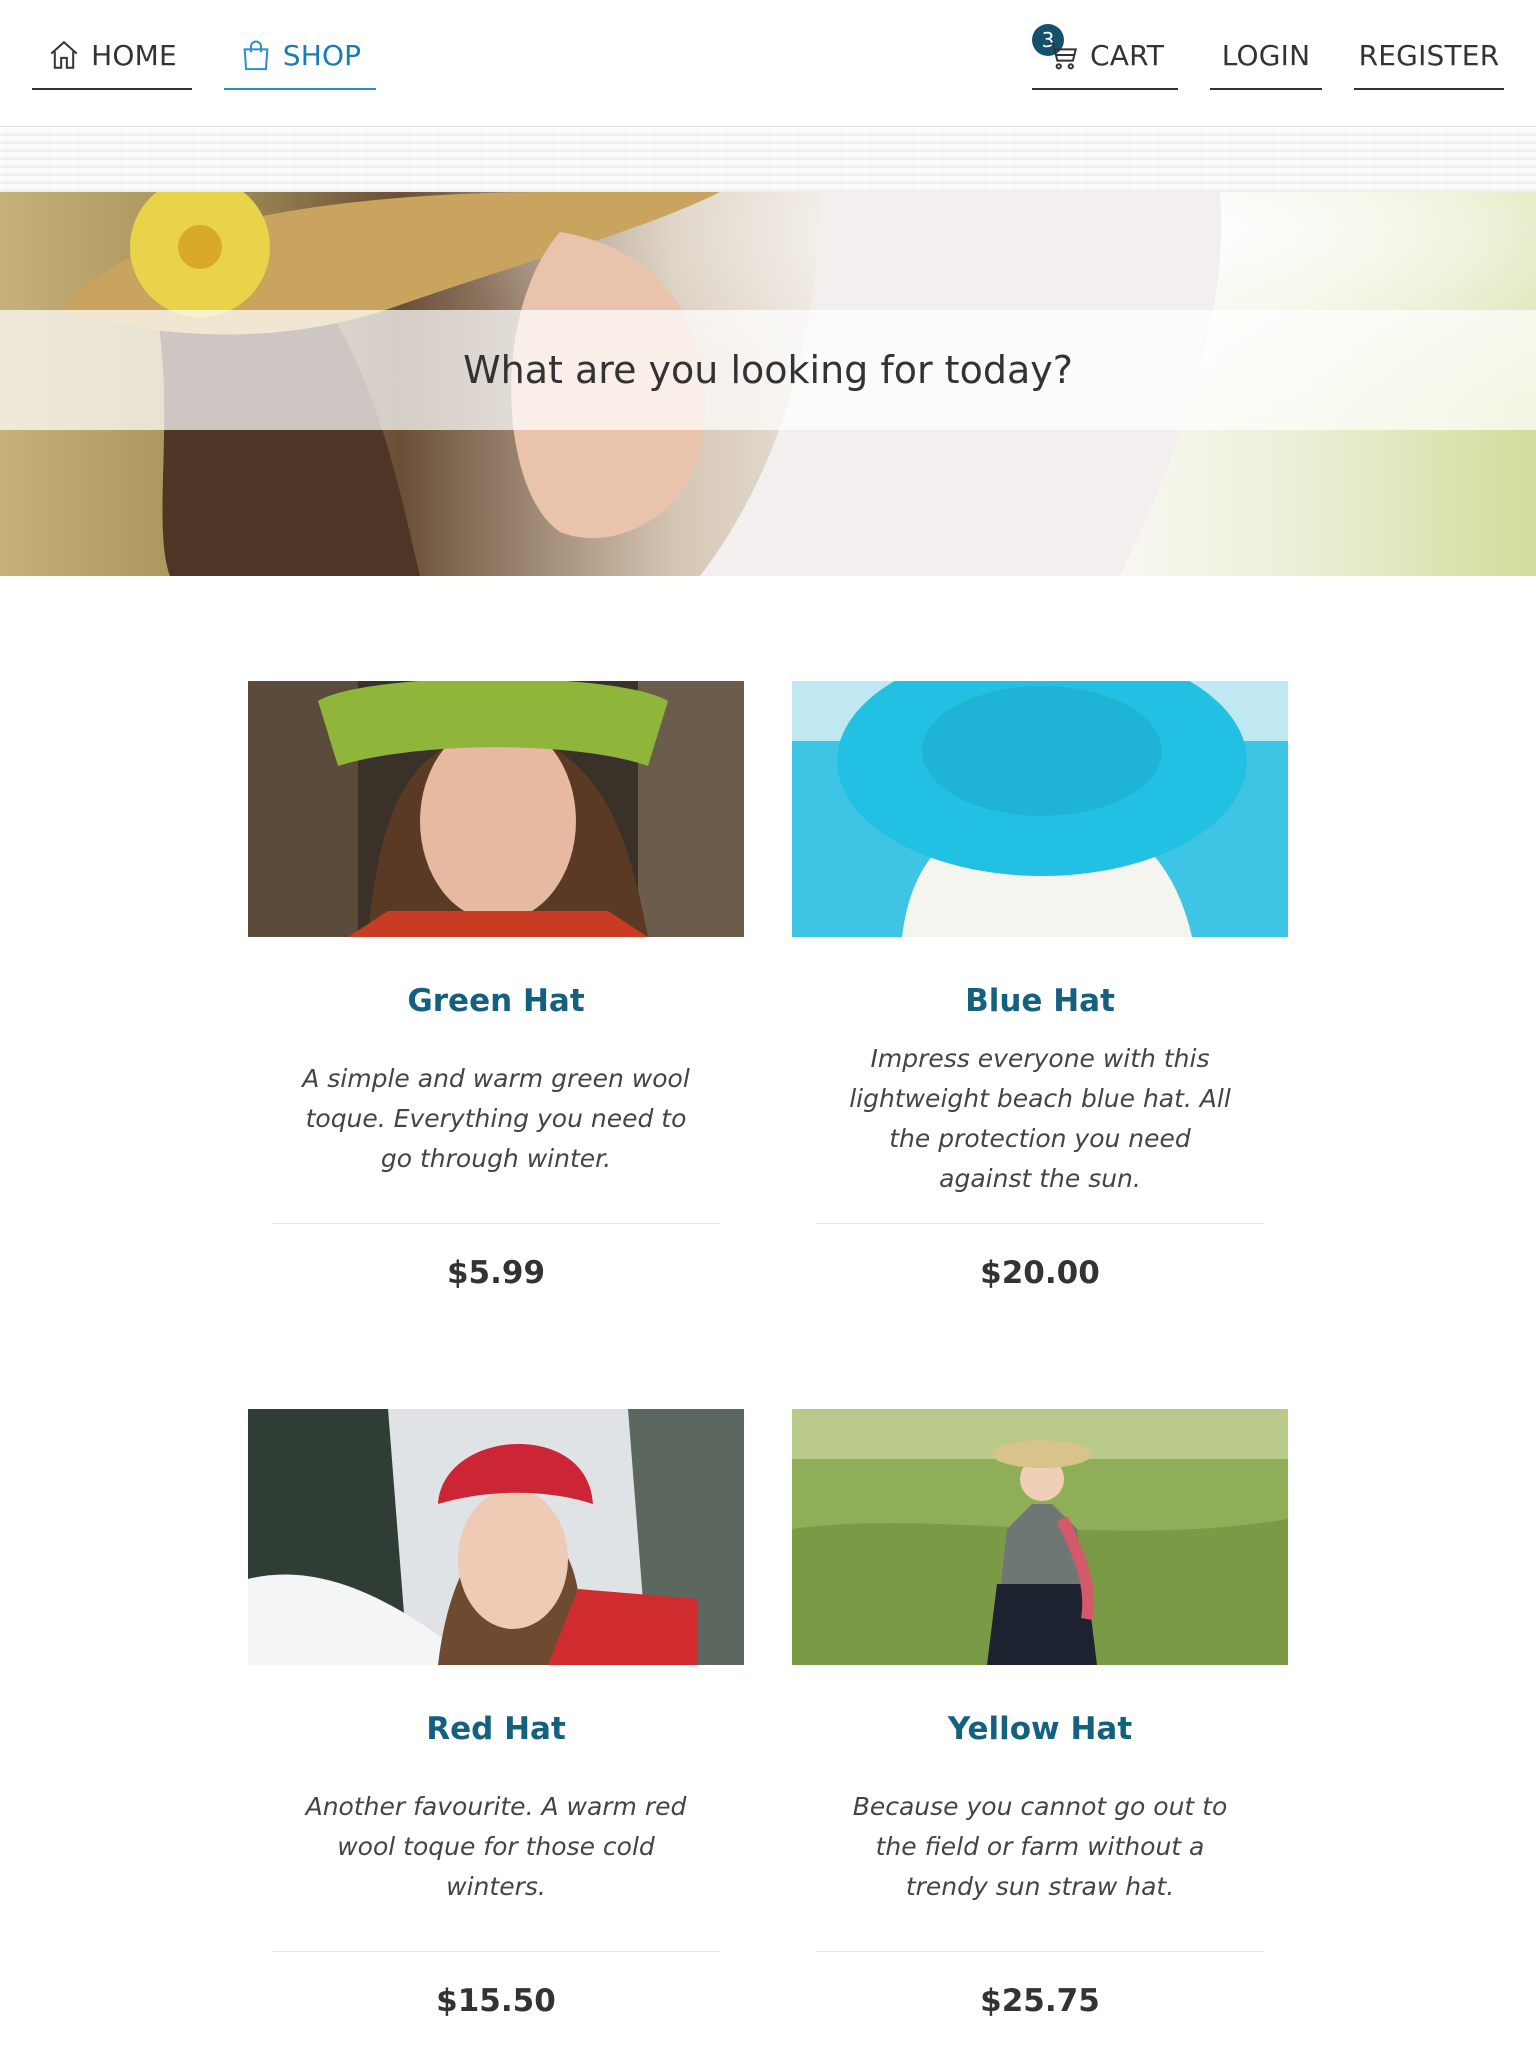  I want to click on product-price: $15.50, so click(496, 2001).